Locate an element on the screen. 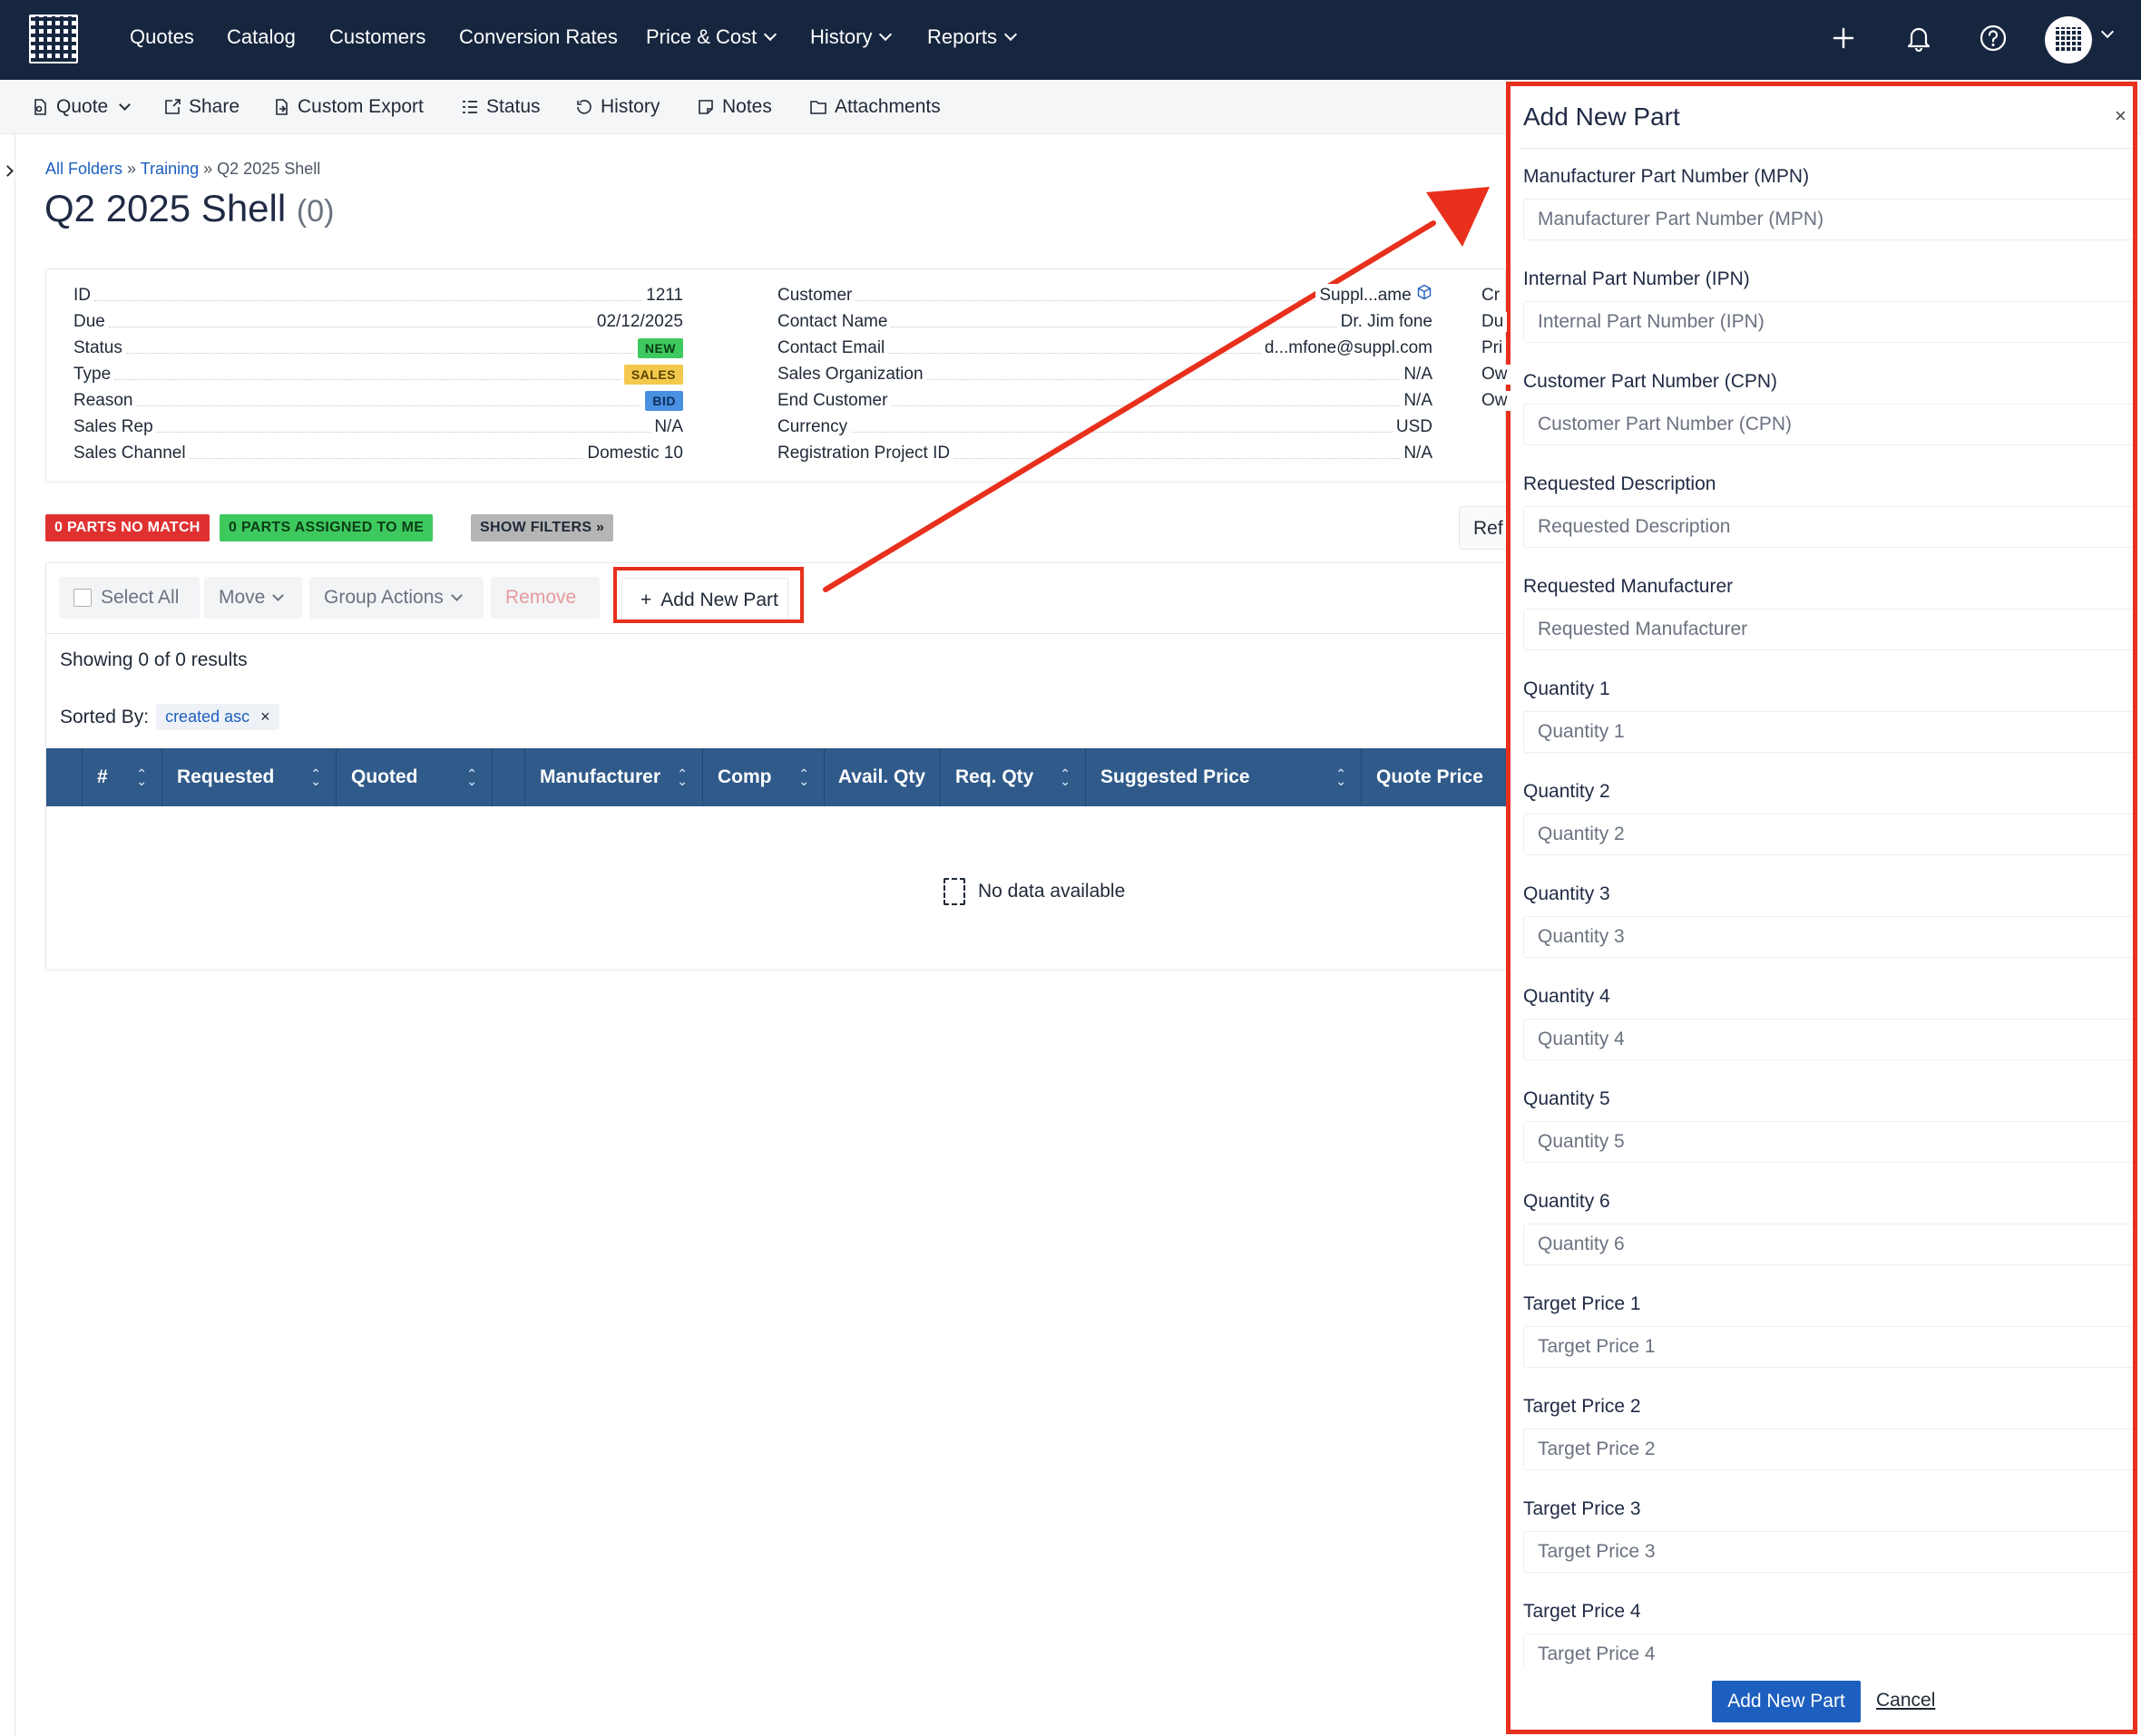 The image size is (2141, 1736). notes-label: Notes is located at coordinates (747, 106).